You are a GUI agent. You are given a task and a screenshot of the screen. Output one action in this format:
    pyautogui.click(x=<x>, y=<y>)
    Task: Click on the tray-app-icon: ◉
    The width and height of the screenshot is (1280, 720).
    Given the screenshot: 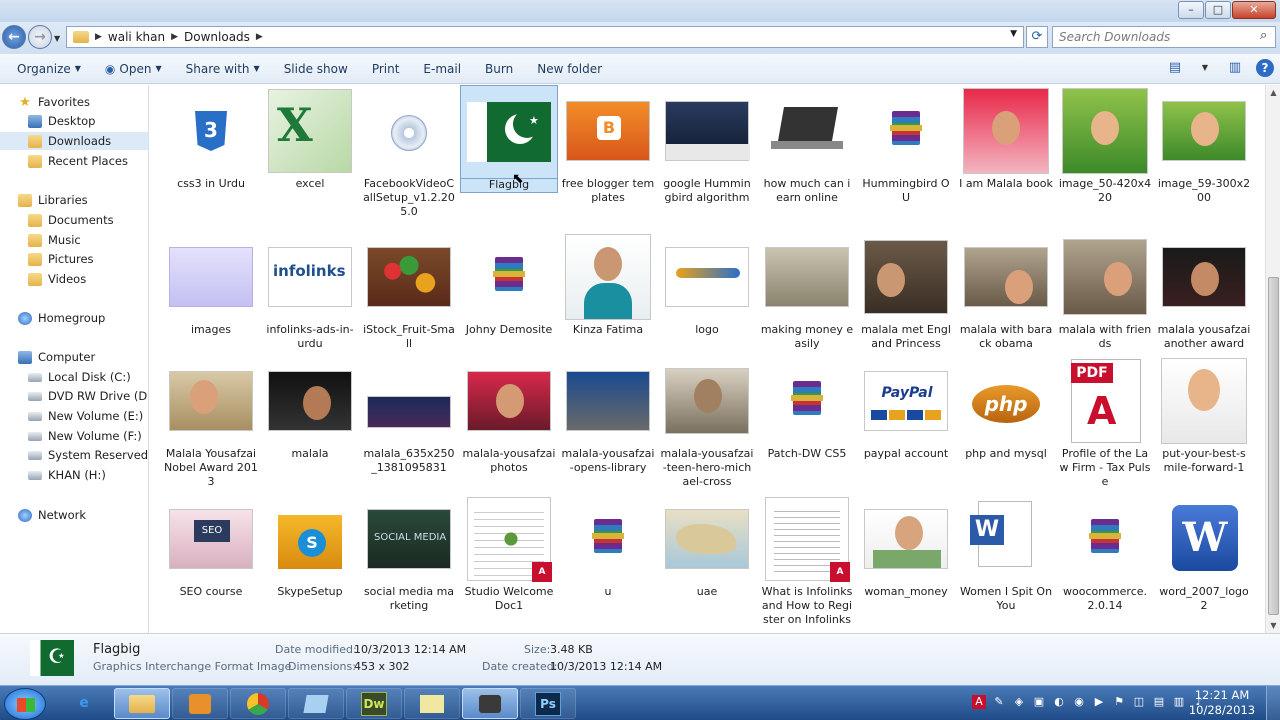 What is the action you would take?
    pyautogui.click(x=1079, y=702)
    